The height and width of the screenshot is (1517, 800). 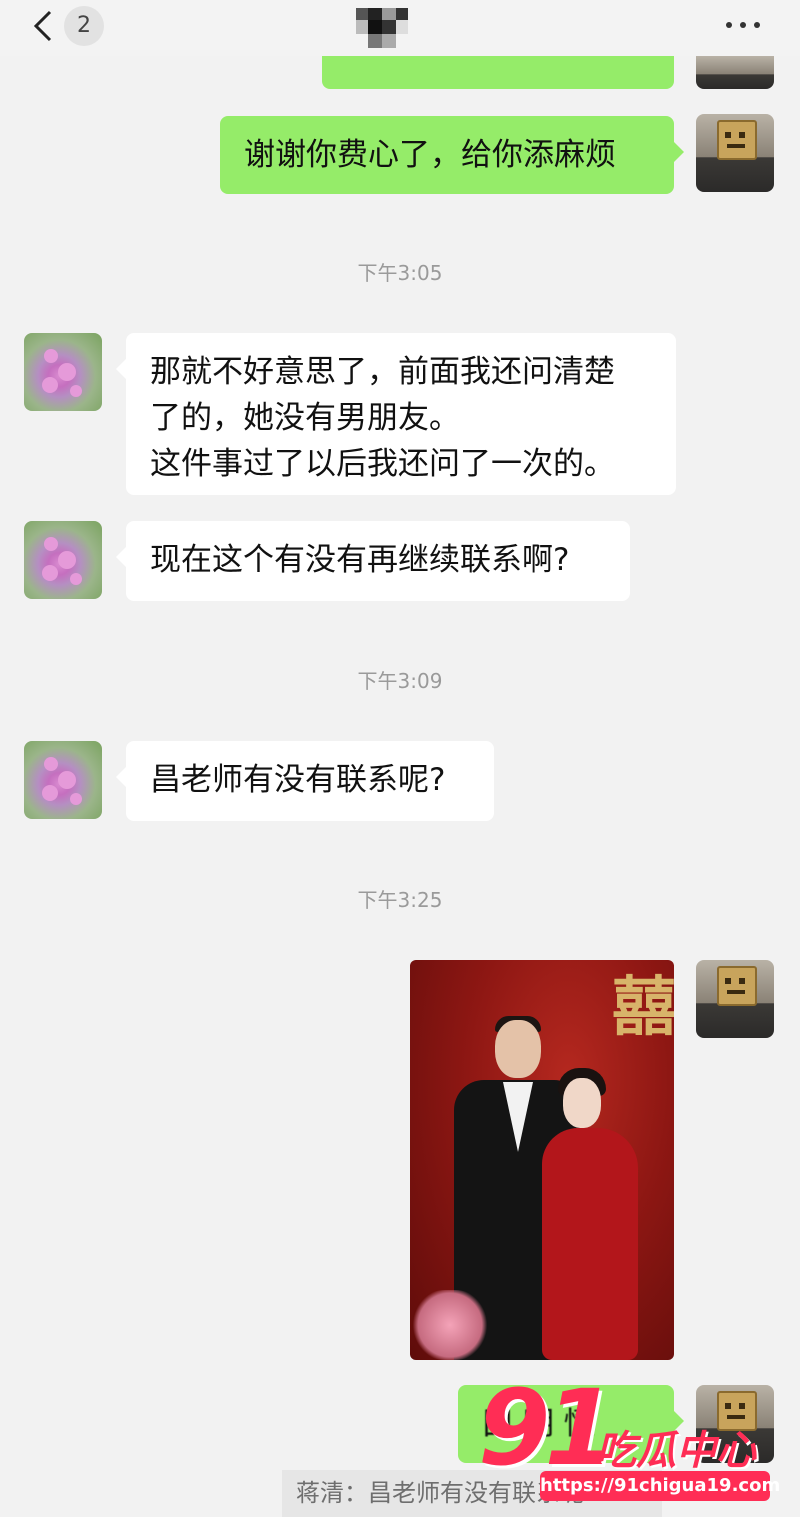 I want to click on watermark-url: https://91chigua19.com, so click(x=660, y=1486).